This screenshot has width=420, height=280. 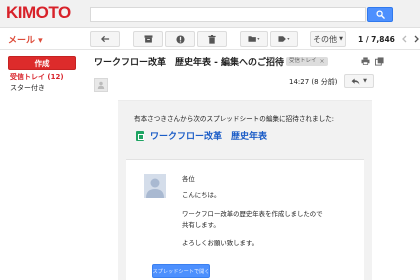 I want to click on top-header: KIMOTO, so click(x=210, y=14).